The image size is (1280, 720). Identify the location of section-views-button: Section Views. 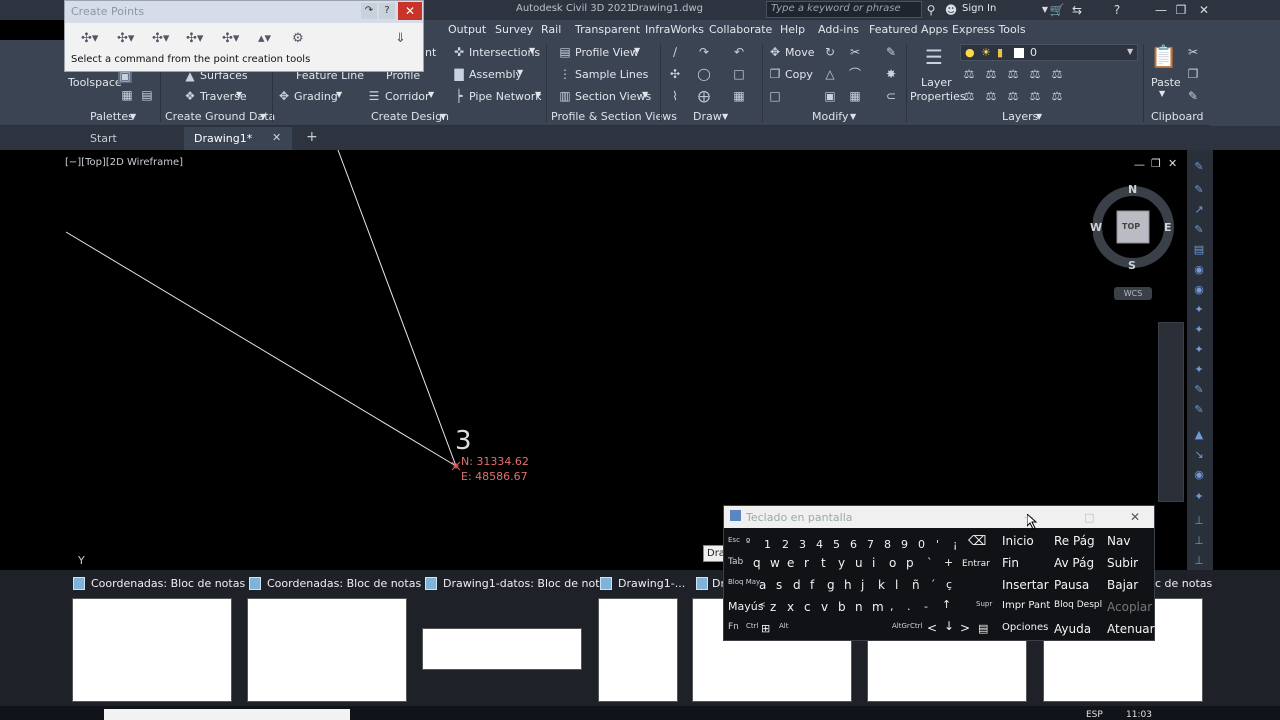
(613, 96).